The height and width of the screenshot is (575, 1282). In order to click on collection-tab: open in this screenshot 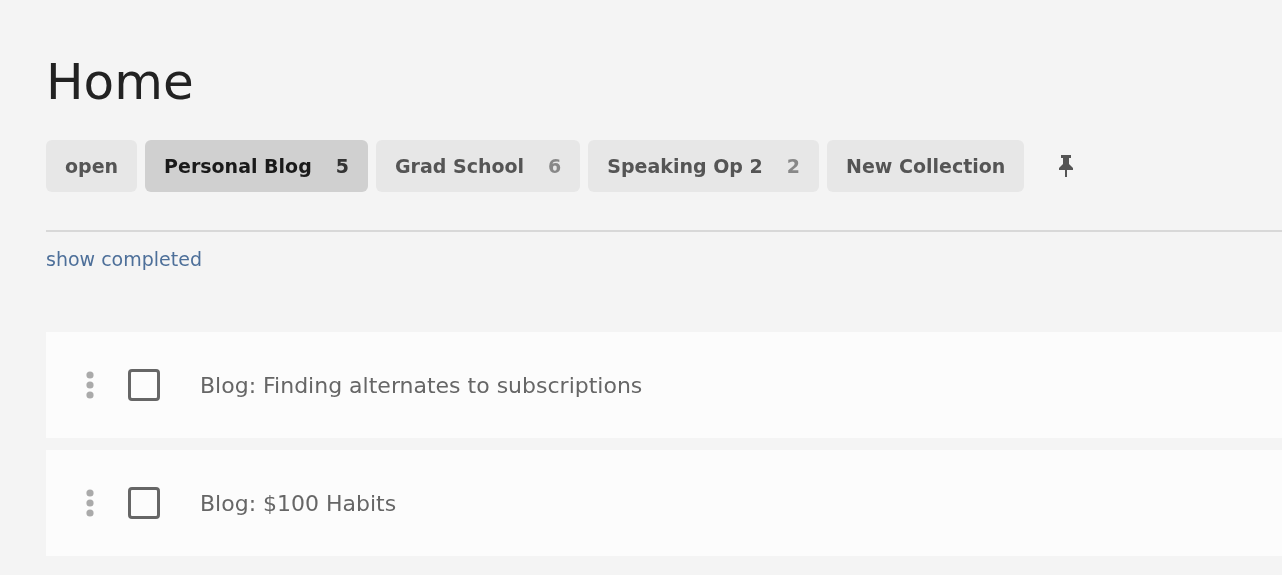, I will do `click(92, 166)`.